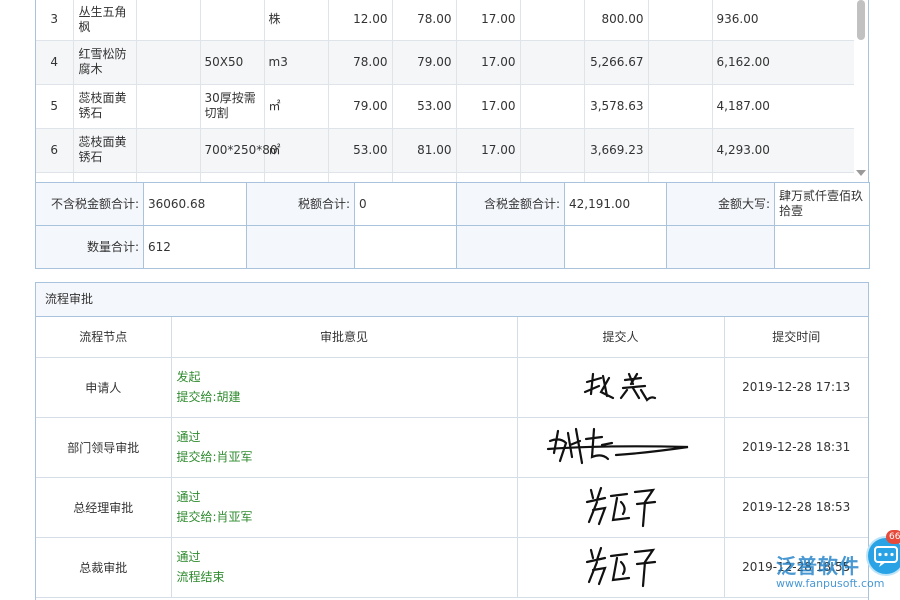 This screenshot has height=600, width=900. What do you see at coordinates (616, 150) in the screenshot?
I see `amount-excl-tax: 3,669.23` at bounding box center [616, 150].